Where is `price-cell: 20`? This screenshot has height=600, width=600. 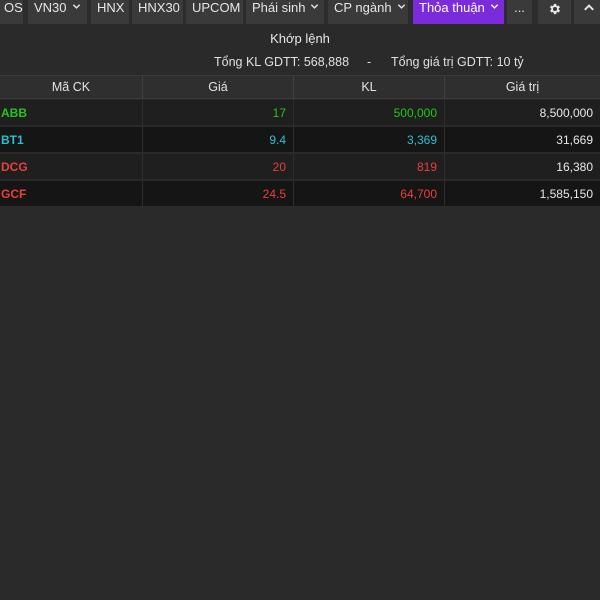 price-cell: 20 is located at coordinates (218, 167).